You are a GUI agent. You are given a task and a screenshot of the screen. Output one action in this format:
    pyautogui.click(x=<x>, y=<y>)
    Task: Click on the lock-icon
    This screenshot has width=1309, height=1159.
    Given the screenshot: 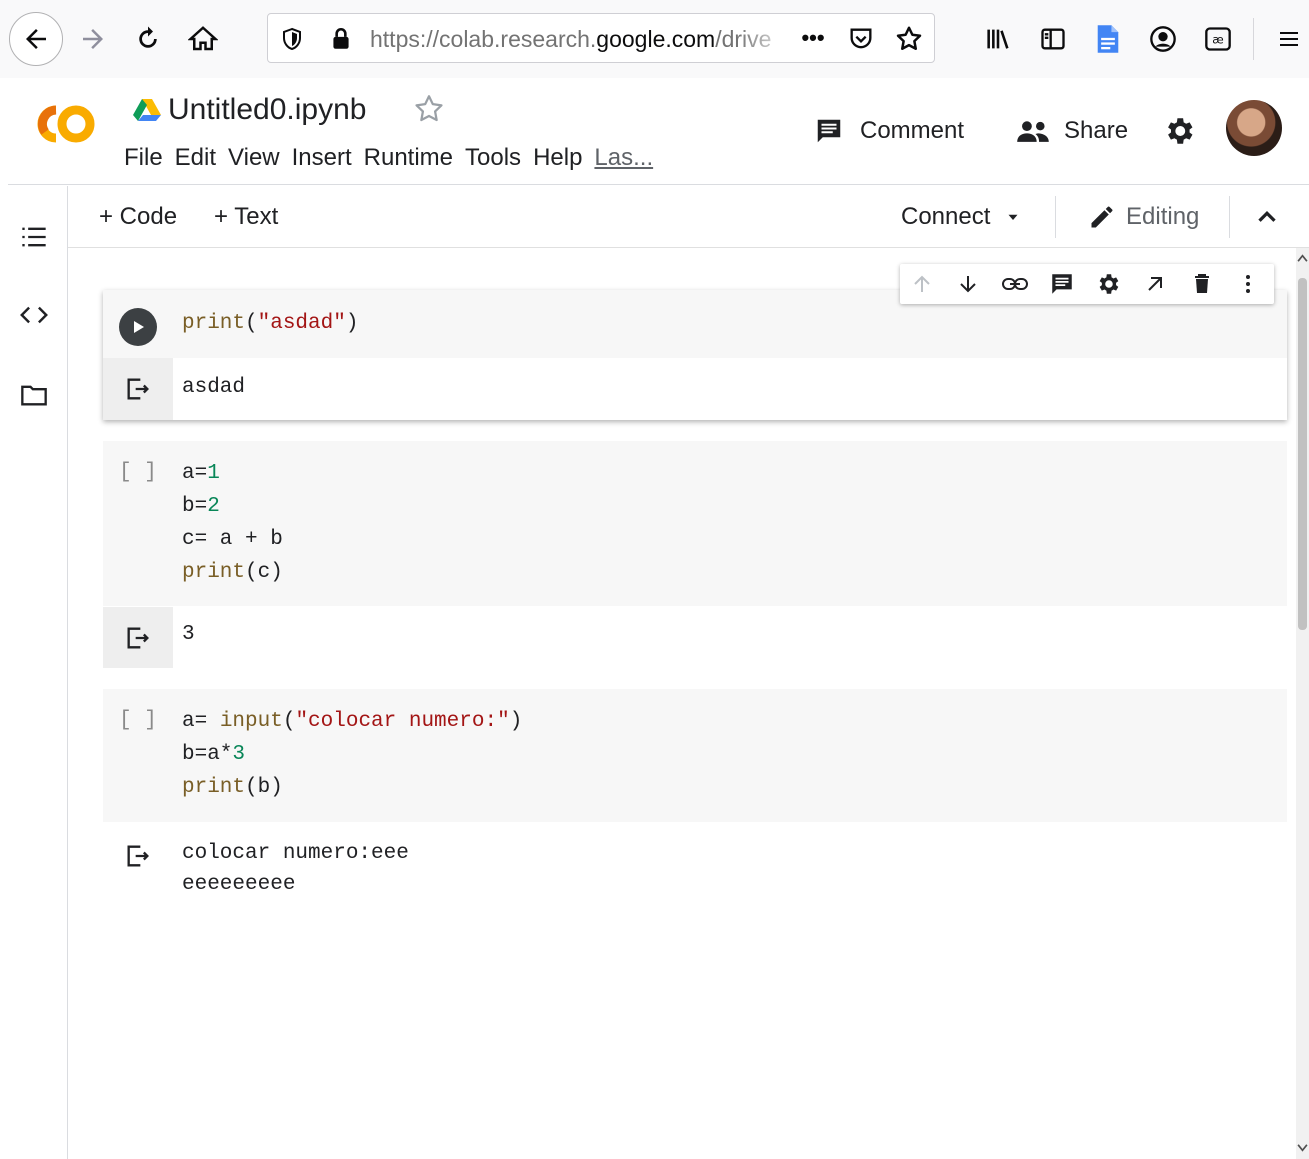 What is the action you would take?
    pyautogui.click(x=341, y=39)
    